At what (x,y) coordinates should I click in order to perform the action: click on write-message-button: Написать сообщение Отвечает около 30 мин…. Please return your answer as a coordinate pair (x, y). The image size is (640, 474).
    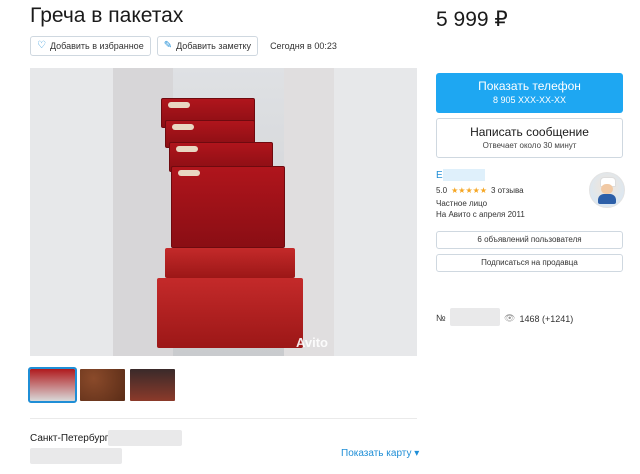
    Looking at the image, I should click on (529, 138).